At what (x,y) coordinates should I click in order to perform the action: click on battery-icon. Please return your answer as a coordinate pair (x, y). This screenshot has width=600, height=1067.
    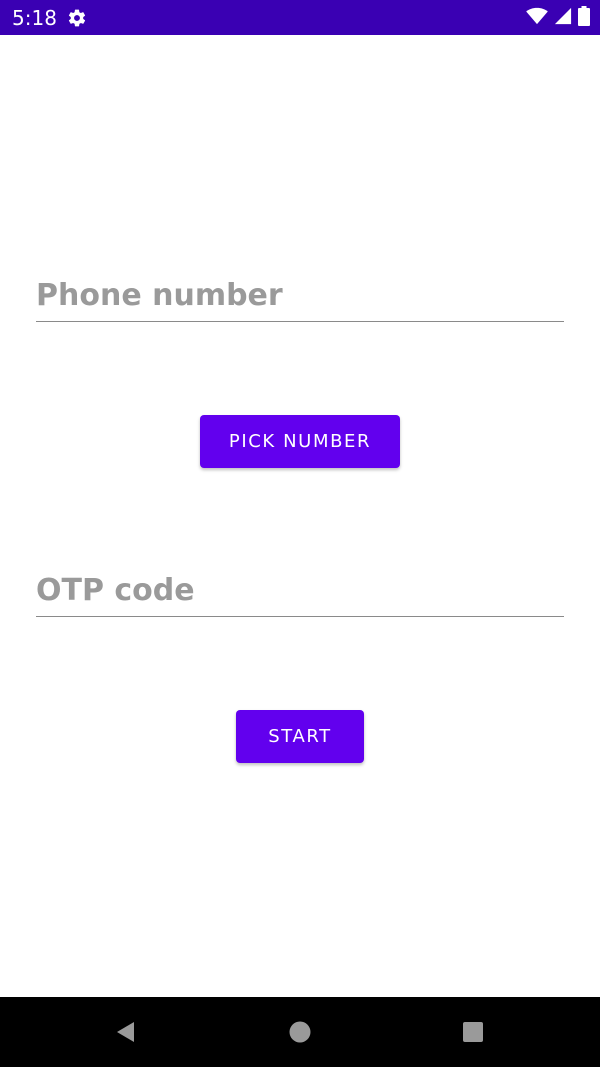
    Looking at the image, I should click on (584, 18).